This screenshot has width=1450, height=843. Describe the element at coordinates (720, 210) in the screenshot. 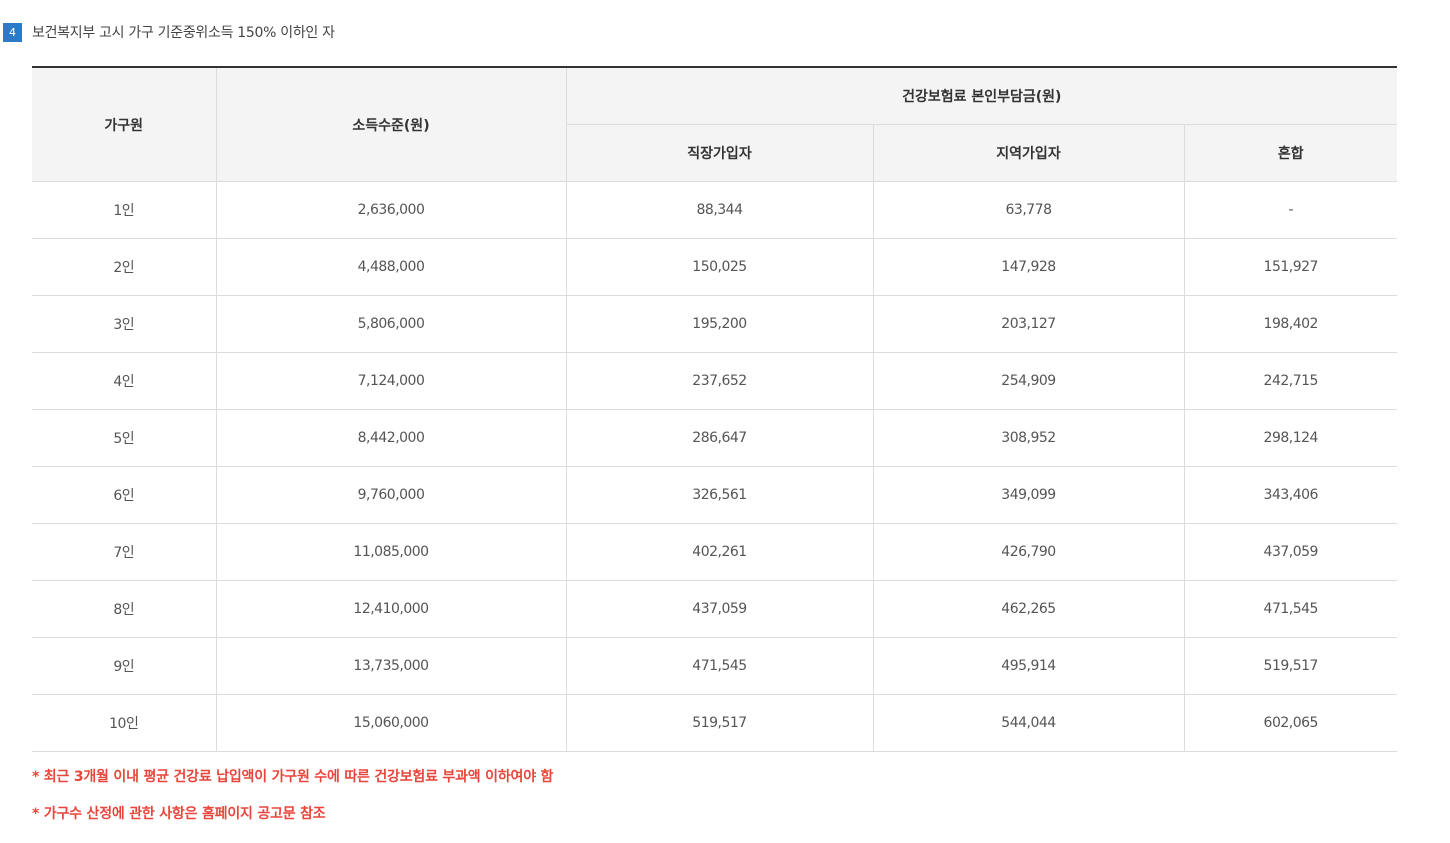

I see `cell-employee: 88,344` at that location.